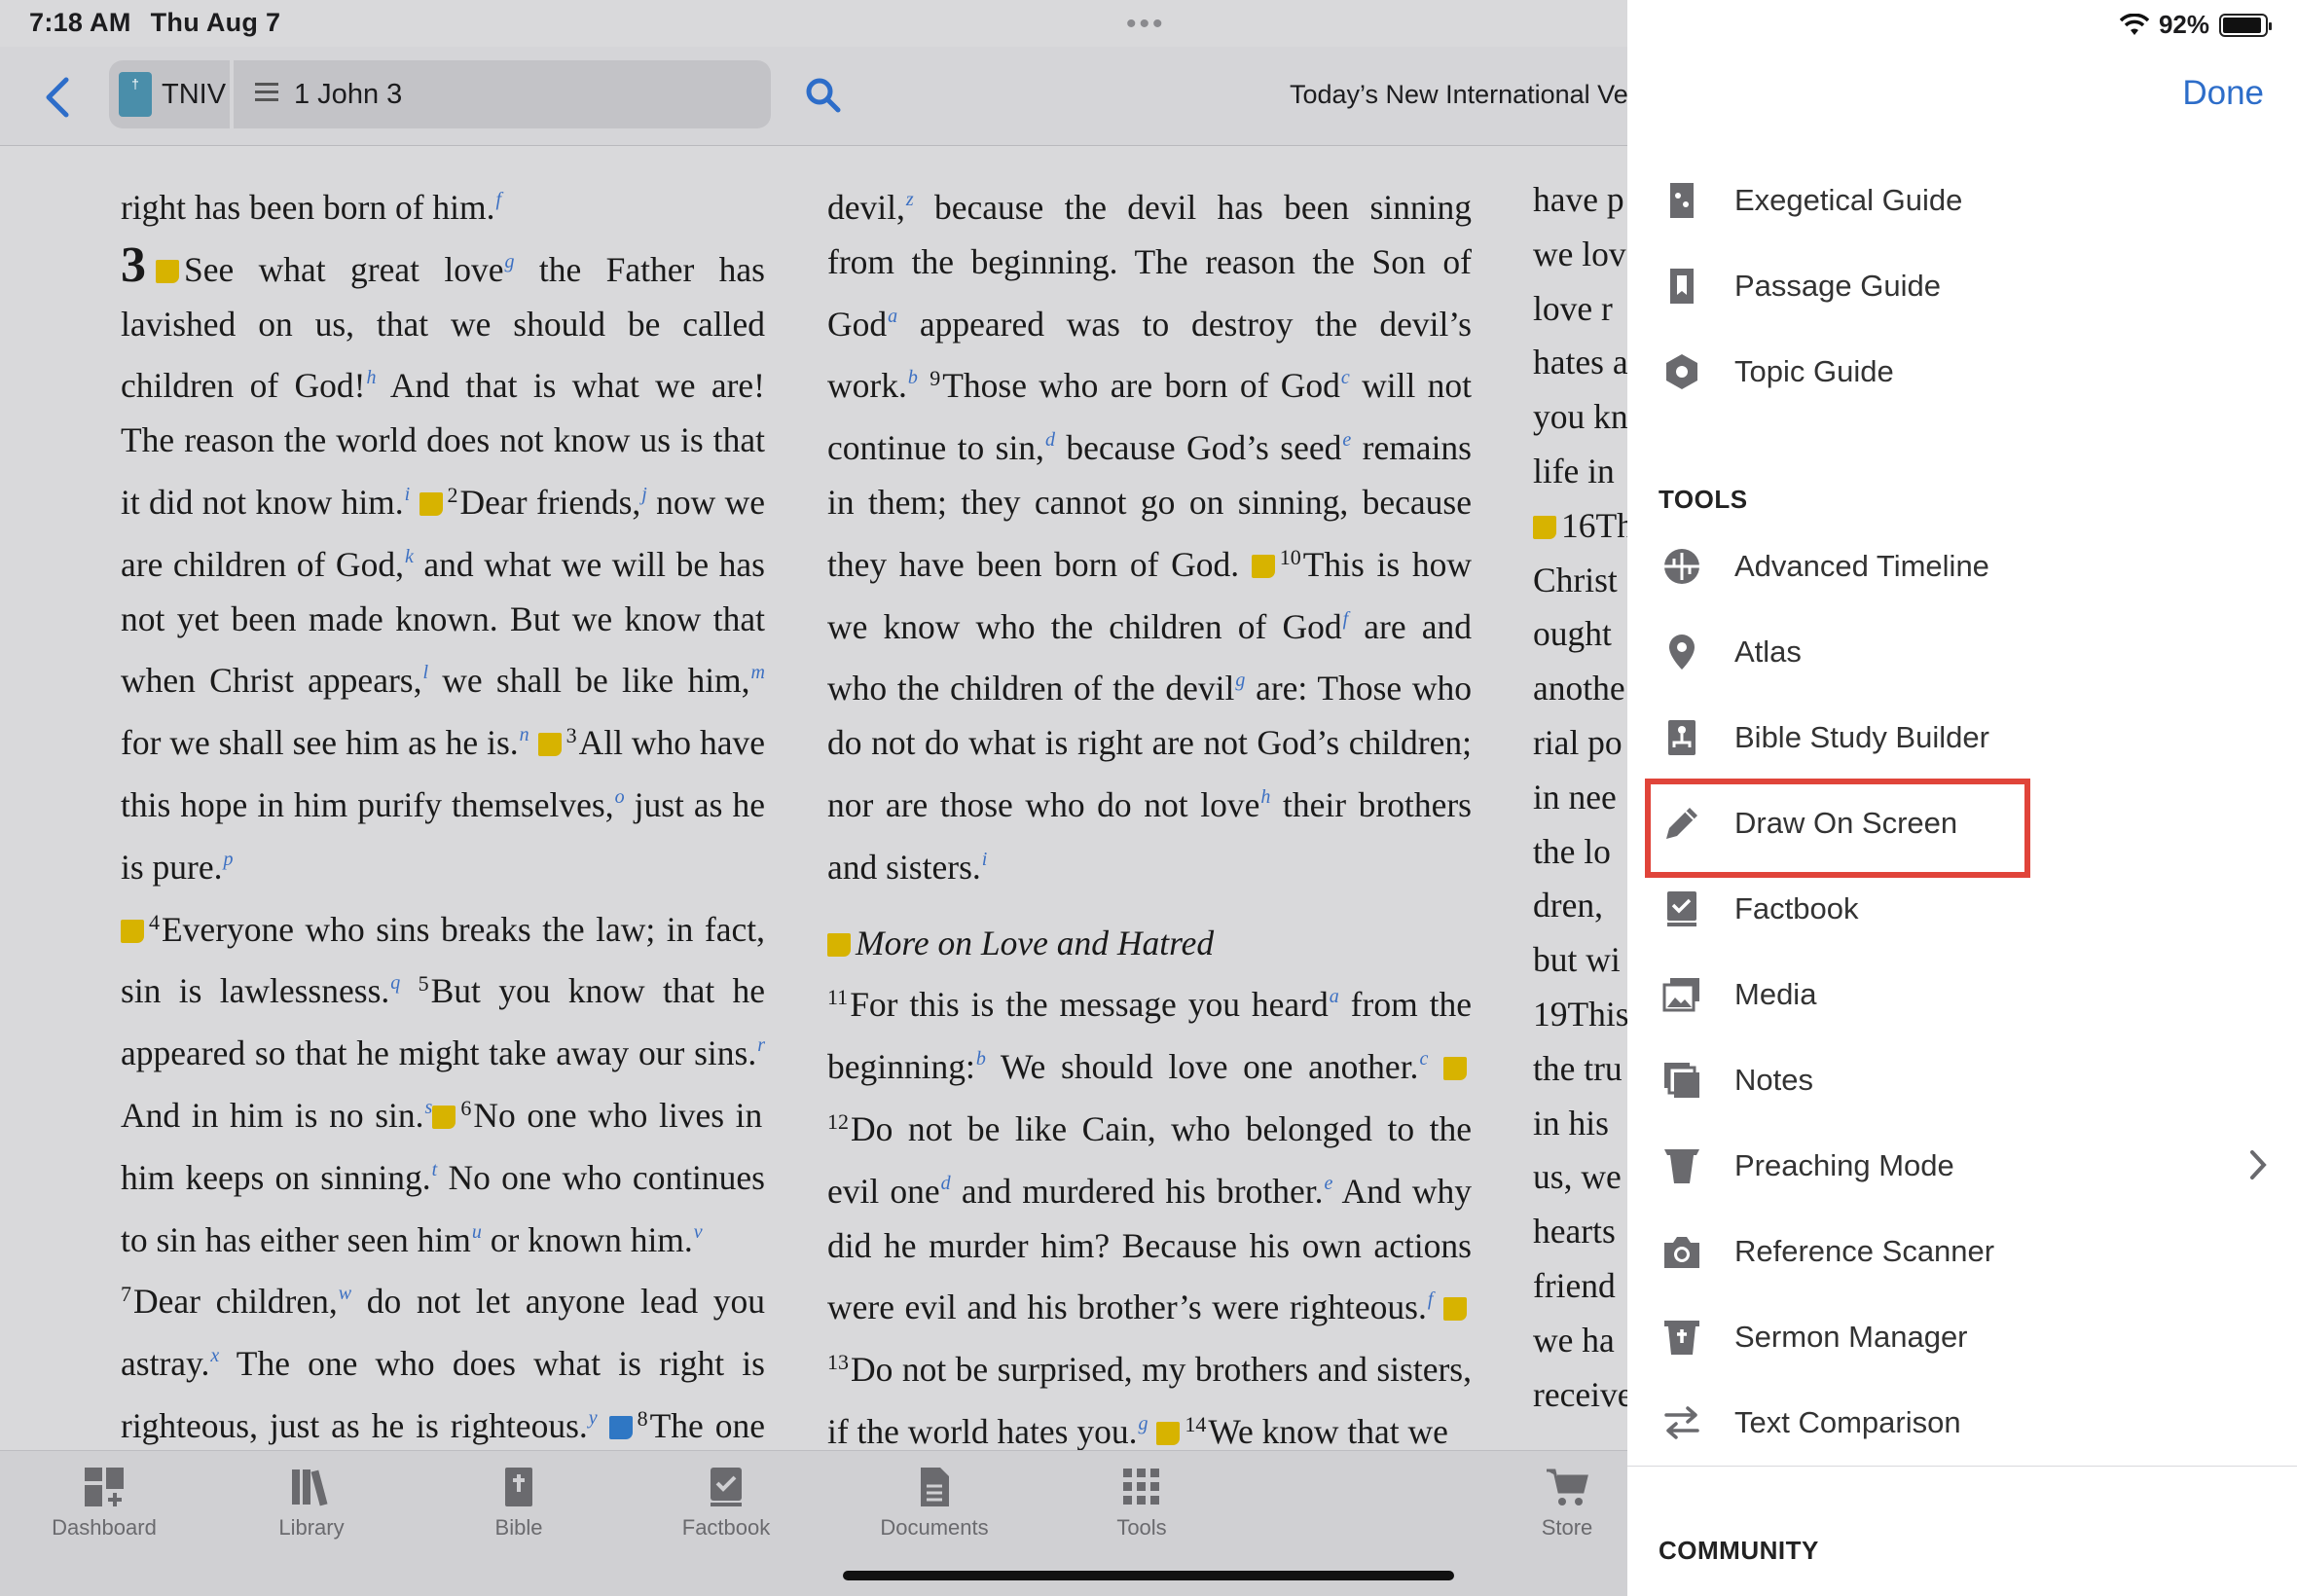  I want to click on section-divider, so click(1962, 1466).